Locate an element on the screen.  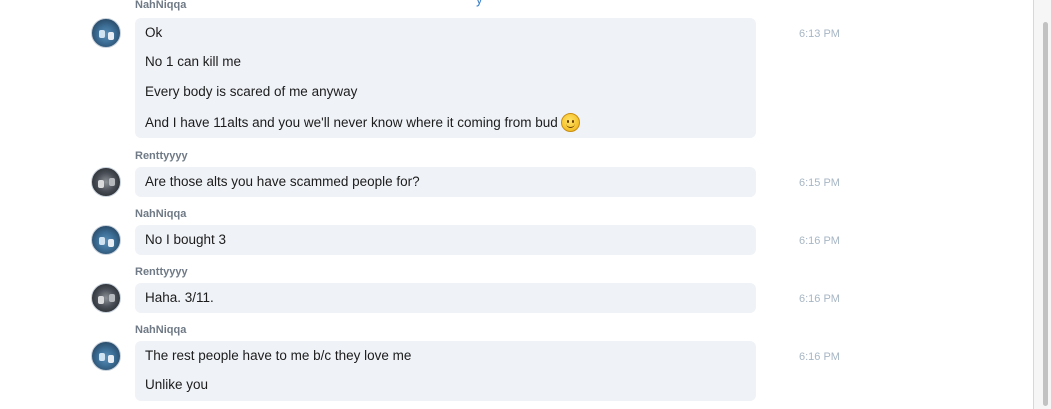
message-timestamp: 6:15 PM is located at coordinates (819, 183).